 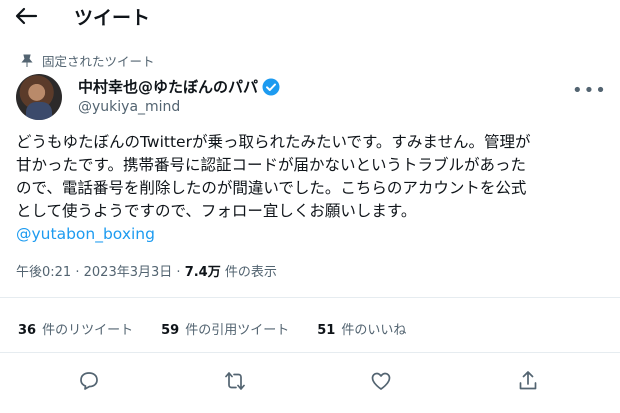 What do you see at coordinates (273, 142) in the screenshot?
I see `tweet-line: どうもゆたぼんのTwitterが乗っ取られたみたいです。すみません。管理が` at bounding box center [273, 142].